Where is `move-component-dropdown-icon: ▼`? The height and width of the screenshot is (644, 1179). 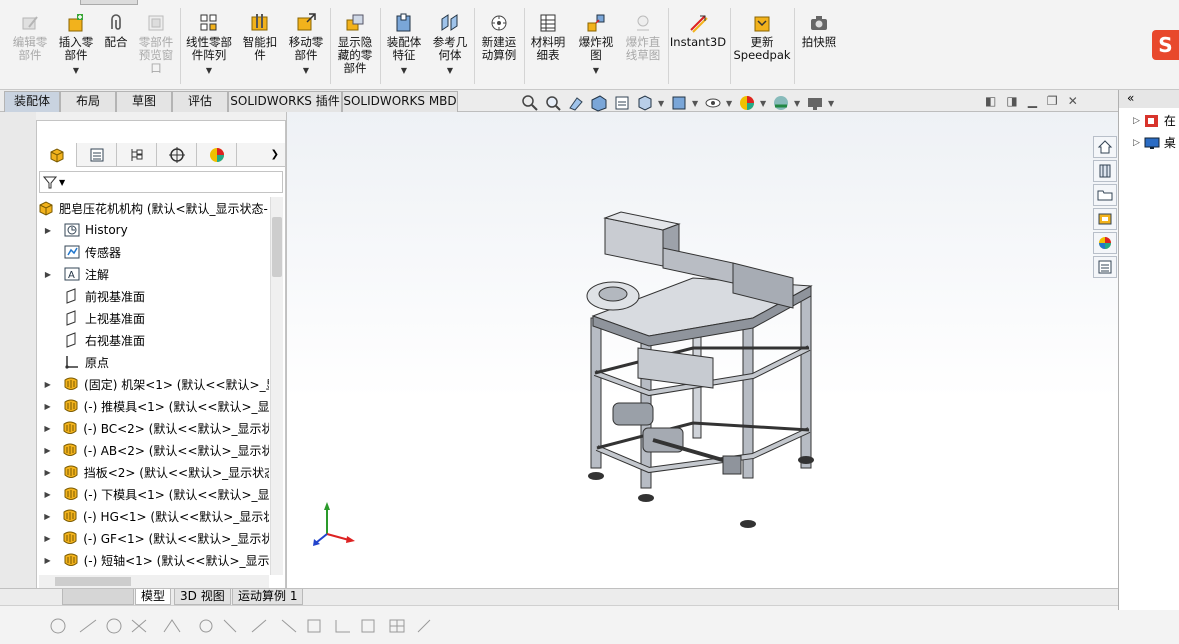 move-component-dropdown-icon: ▼ is located at coordinates (306, 70).